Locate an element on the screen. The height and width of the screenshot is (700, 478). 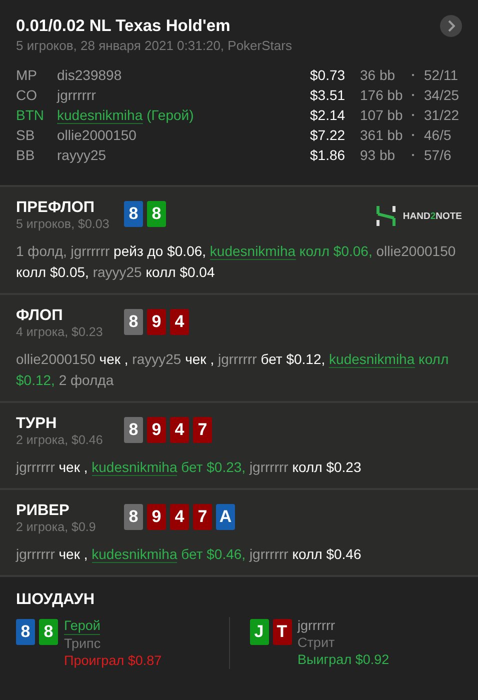
player-name: ollie2000150 is located at coordinates (96, 135).